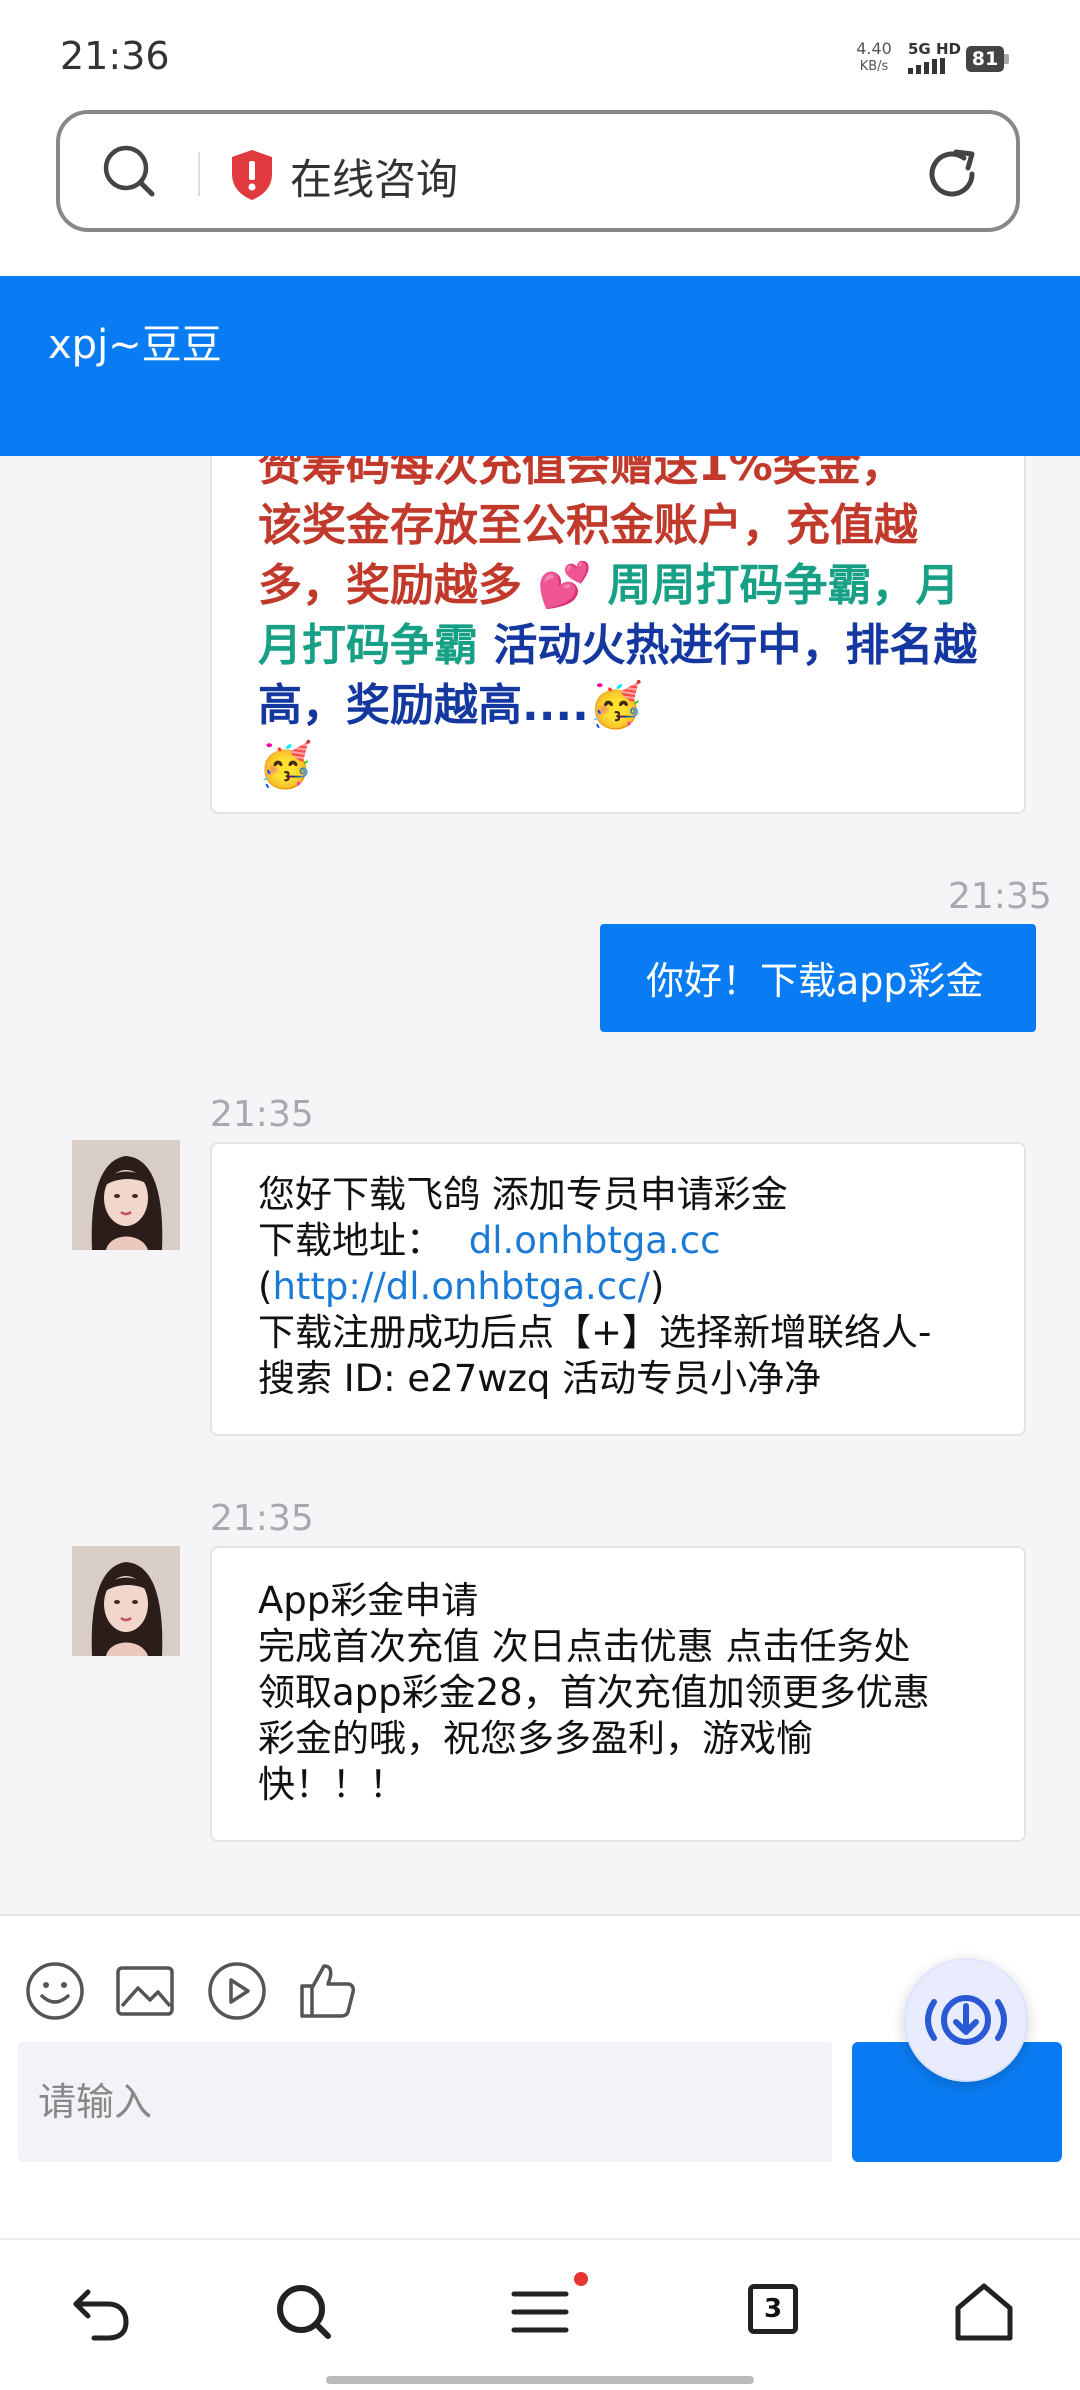  What do you see at coordinates (815, 981) in the screenshot?
I see `outgoing-message-text: 你好！下载app彩金` at bounding box center [815, 981].